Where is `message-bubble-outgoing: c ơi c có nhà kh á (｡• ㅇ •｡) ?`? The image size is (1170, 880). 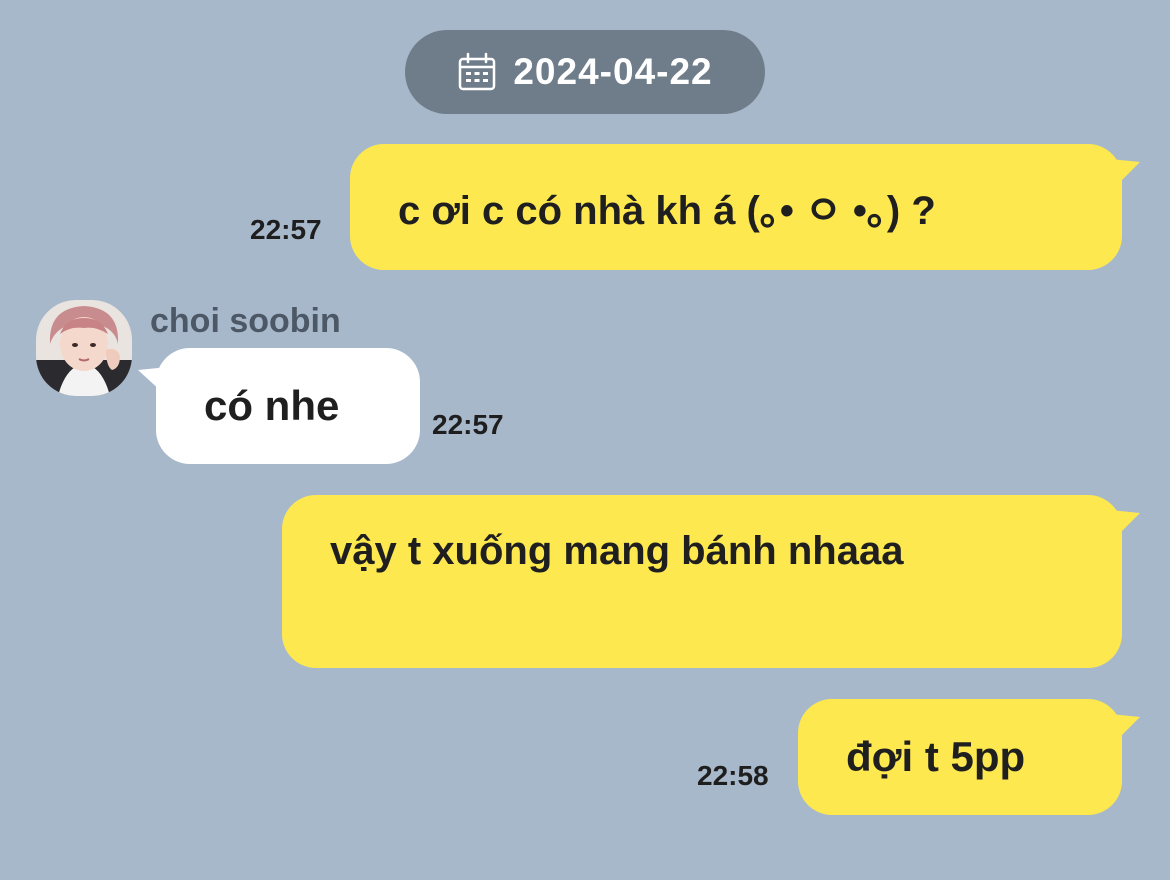
message-bubble-outgoing: c ơi c có nhà kh á (｡• ㅇ •｡) ? is located at coordinates (736, 207).